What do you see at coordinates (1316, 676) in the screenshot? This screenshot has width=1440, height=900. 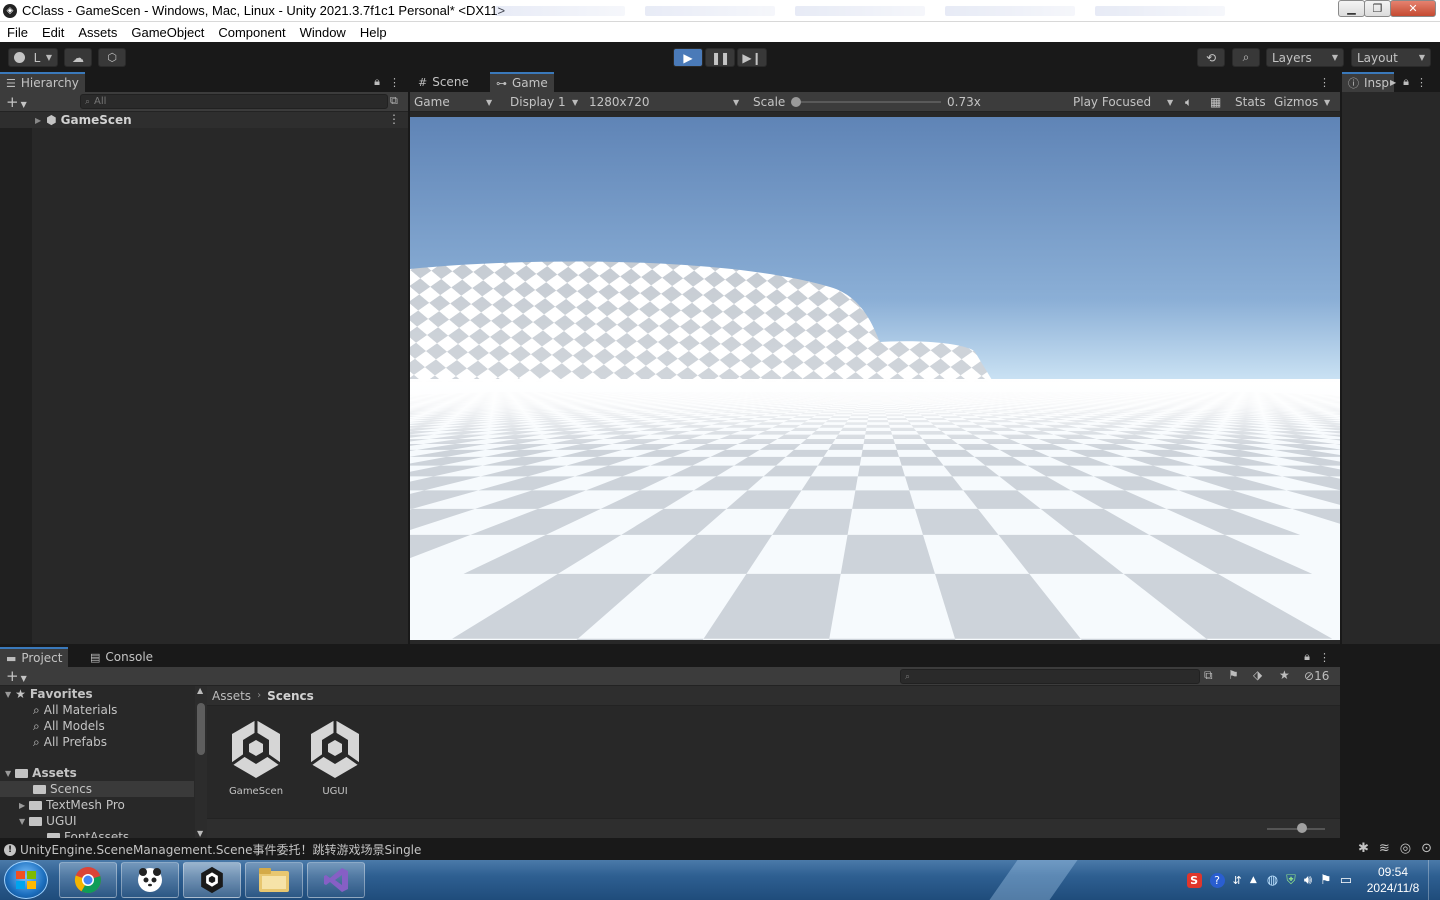 I see `hidden-packages-button: ⊘16` at bounding box center [1316, 676].